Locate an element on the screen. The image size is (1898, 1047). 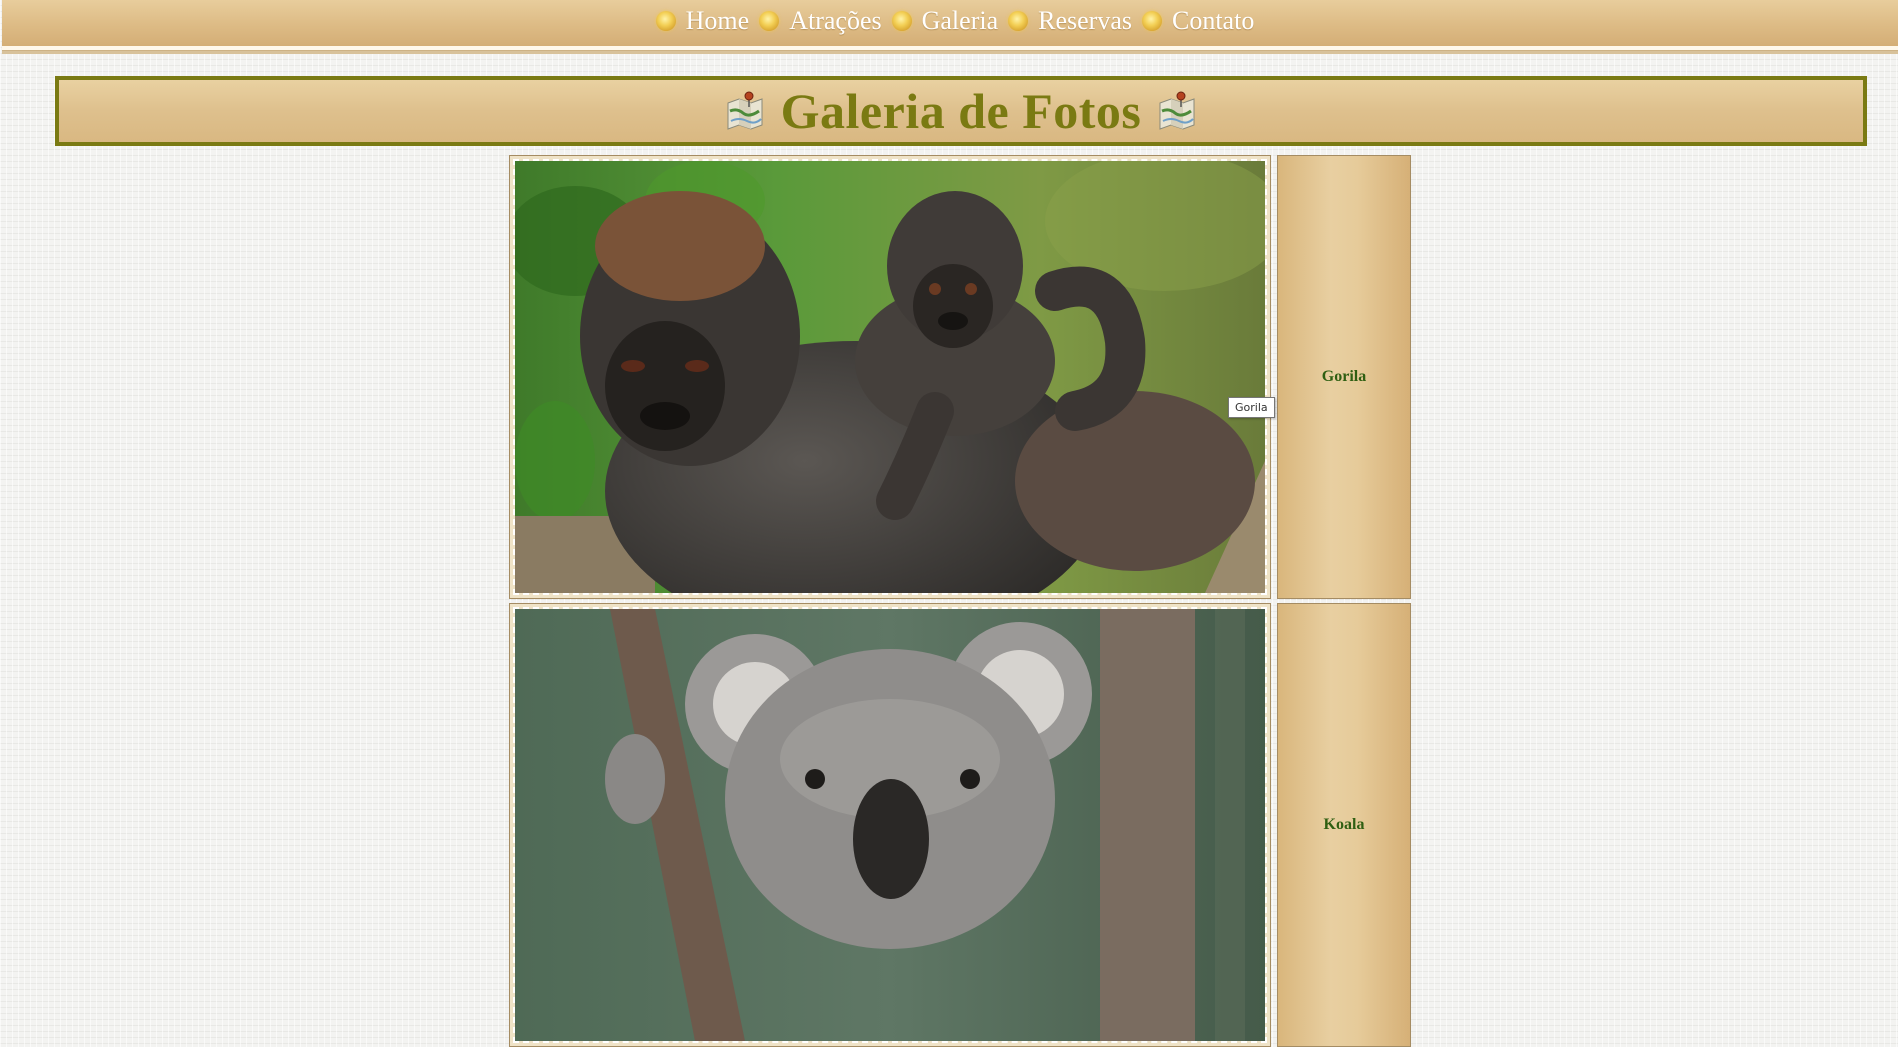
page-title: Galeria de Fotos is located at coordinates (961, 111).